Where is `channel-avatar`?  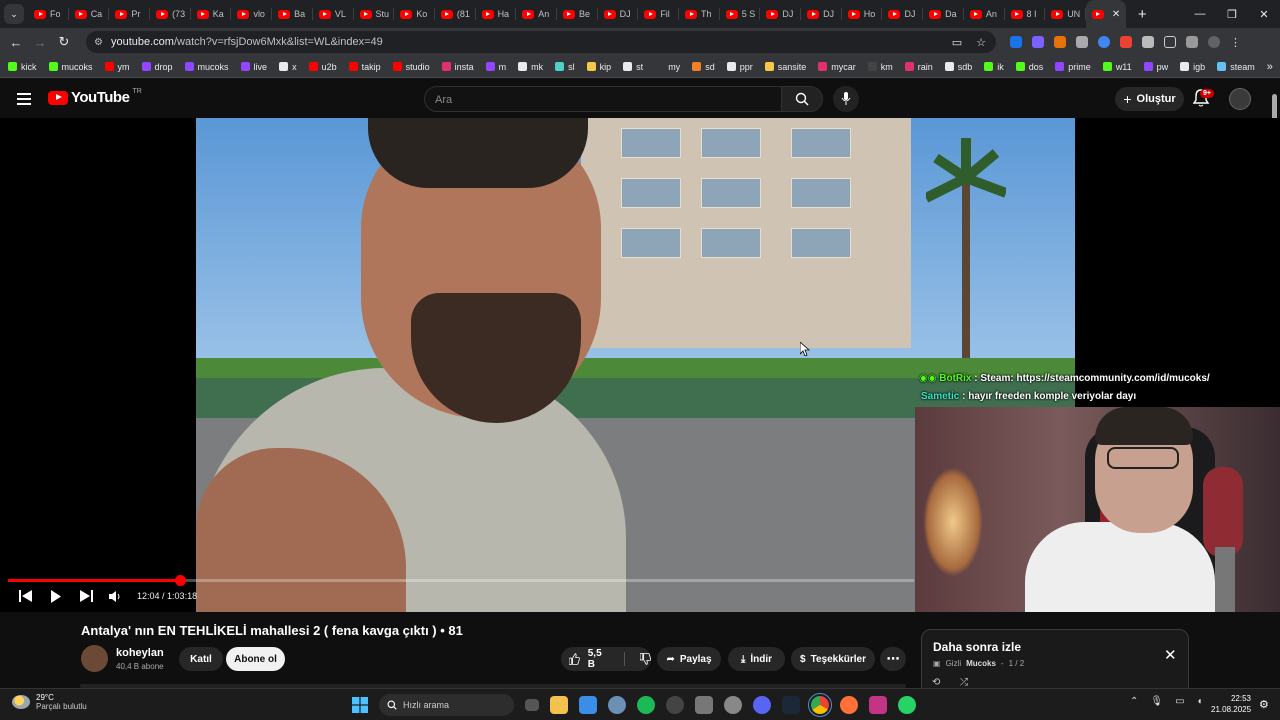 channel-avatar is located at coordinates (94, 658).